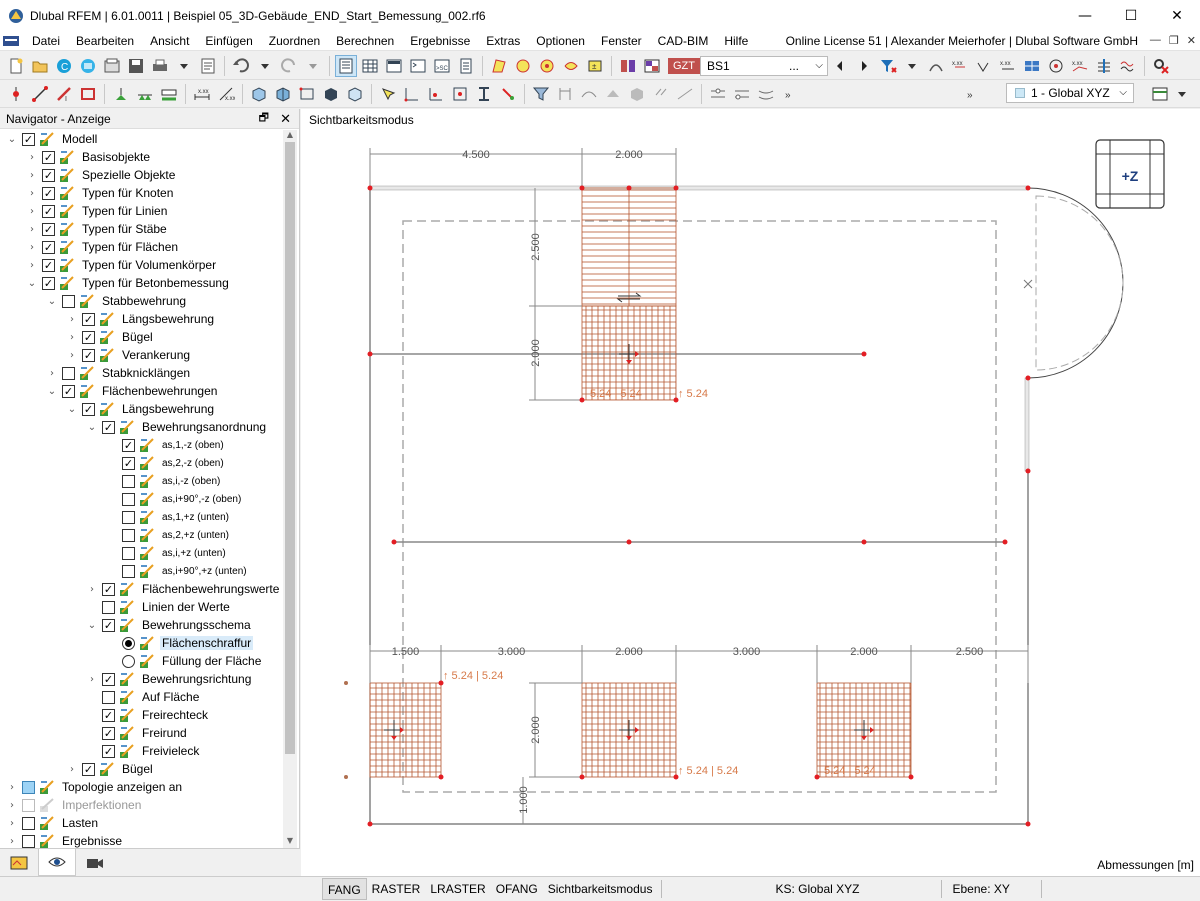  What do you see at coordinates (166, 463) in the screenshot?
I see `tree-item: as,2,-z (oben)` at bounding box center [166, 463].